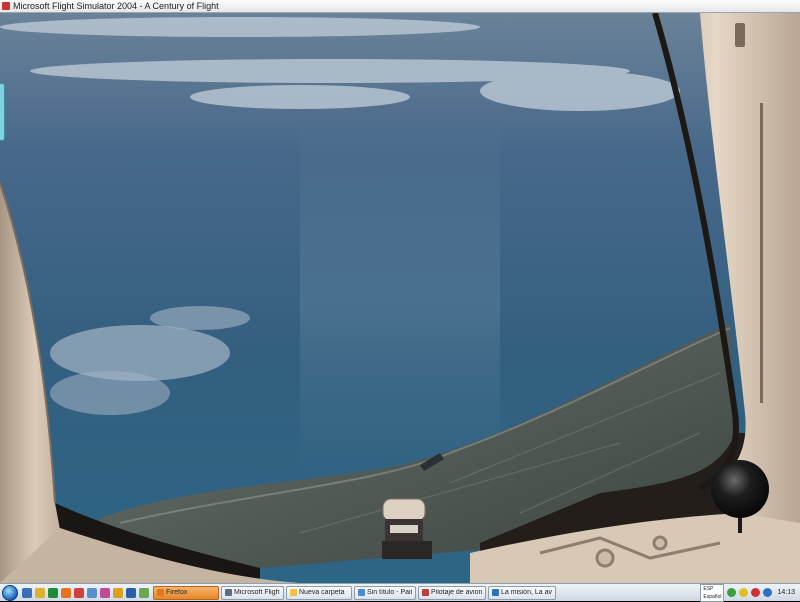  What do you see at coordinates (750, 592) in the screenshot?
I see `system-tray: ESP Español 14:13` at bounding box center [750, 592].